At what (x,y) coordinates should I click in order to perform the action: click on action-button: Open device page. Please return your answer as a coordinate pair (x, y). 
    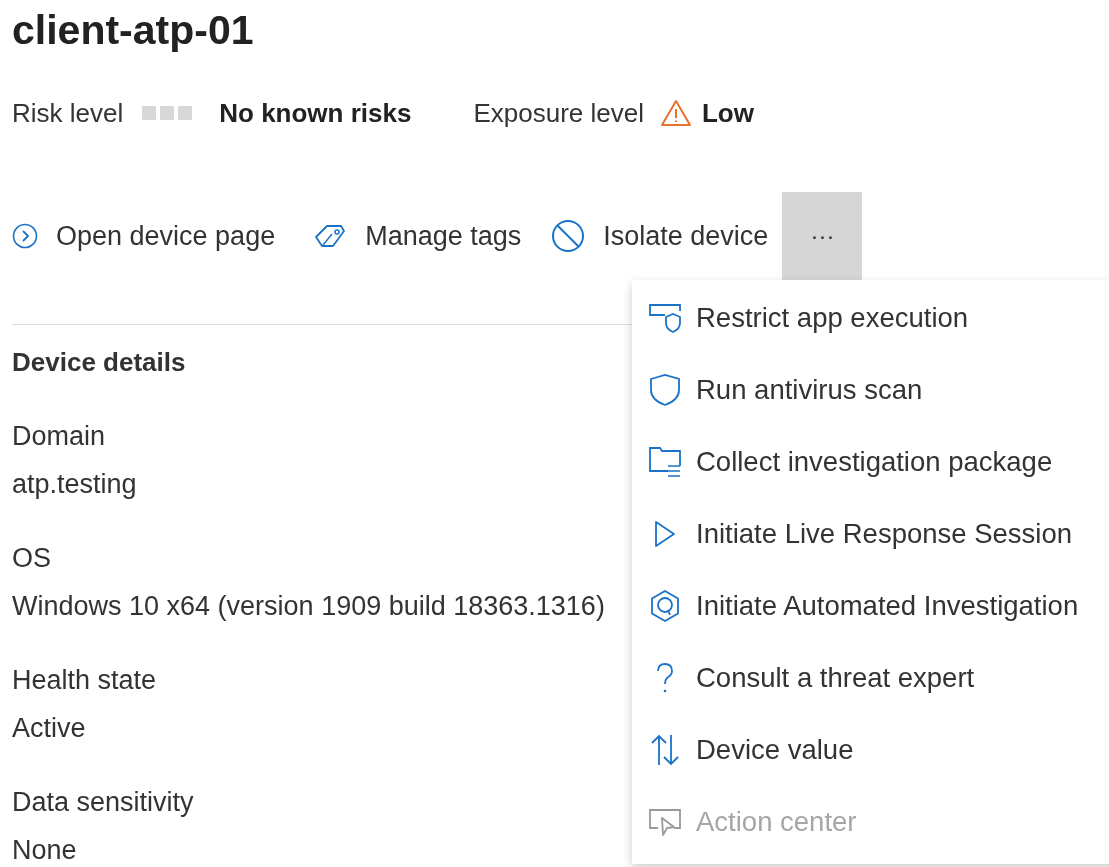
    Looking at the image, I should click on (144, 236).